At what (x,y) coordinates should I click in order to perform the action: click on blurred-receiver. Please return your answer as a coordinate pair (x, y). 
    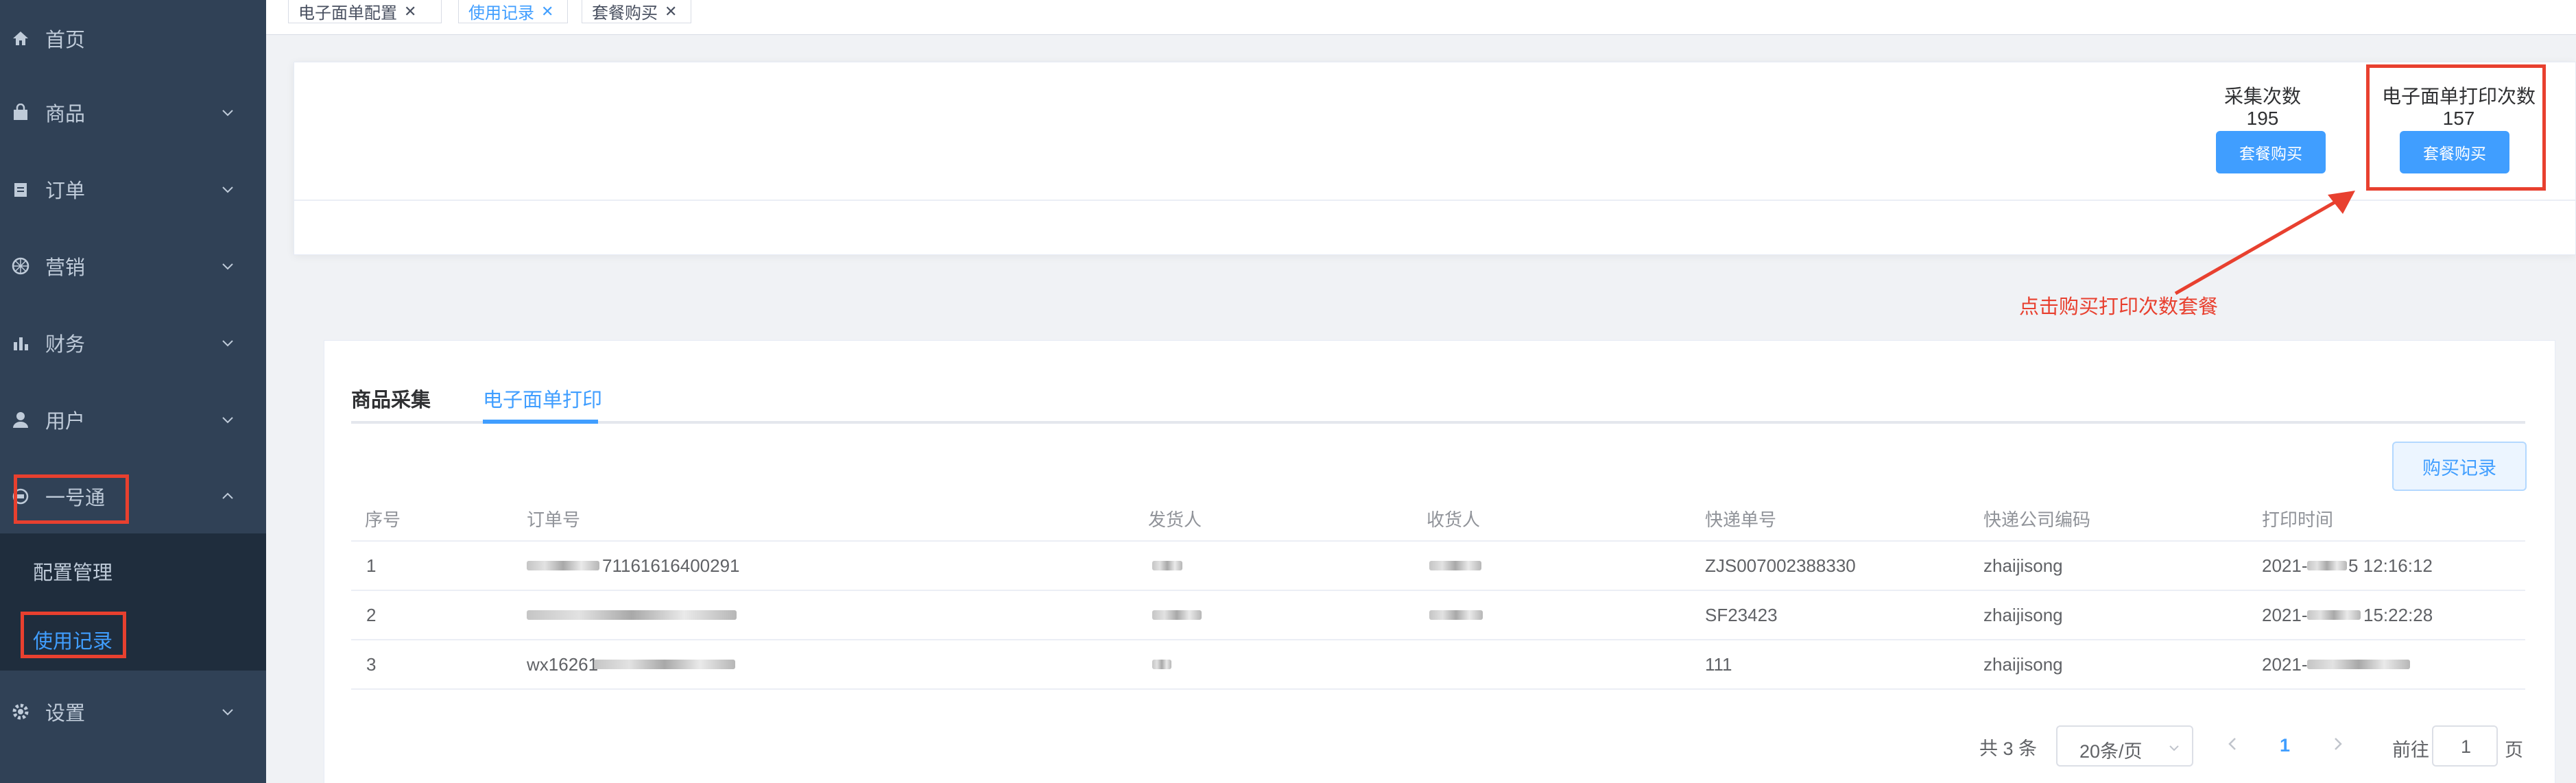
    Looking at the image, I should click on (1455, 565).